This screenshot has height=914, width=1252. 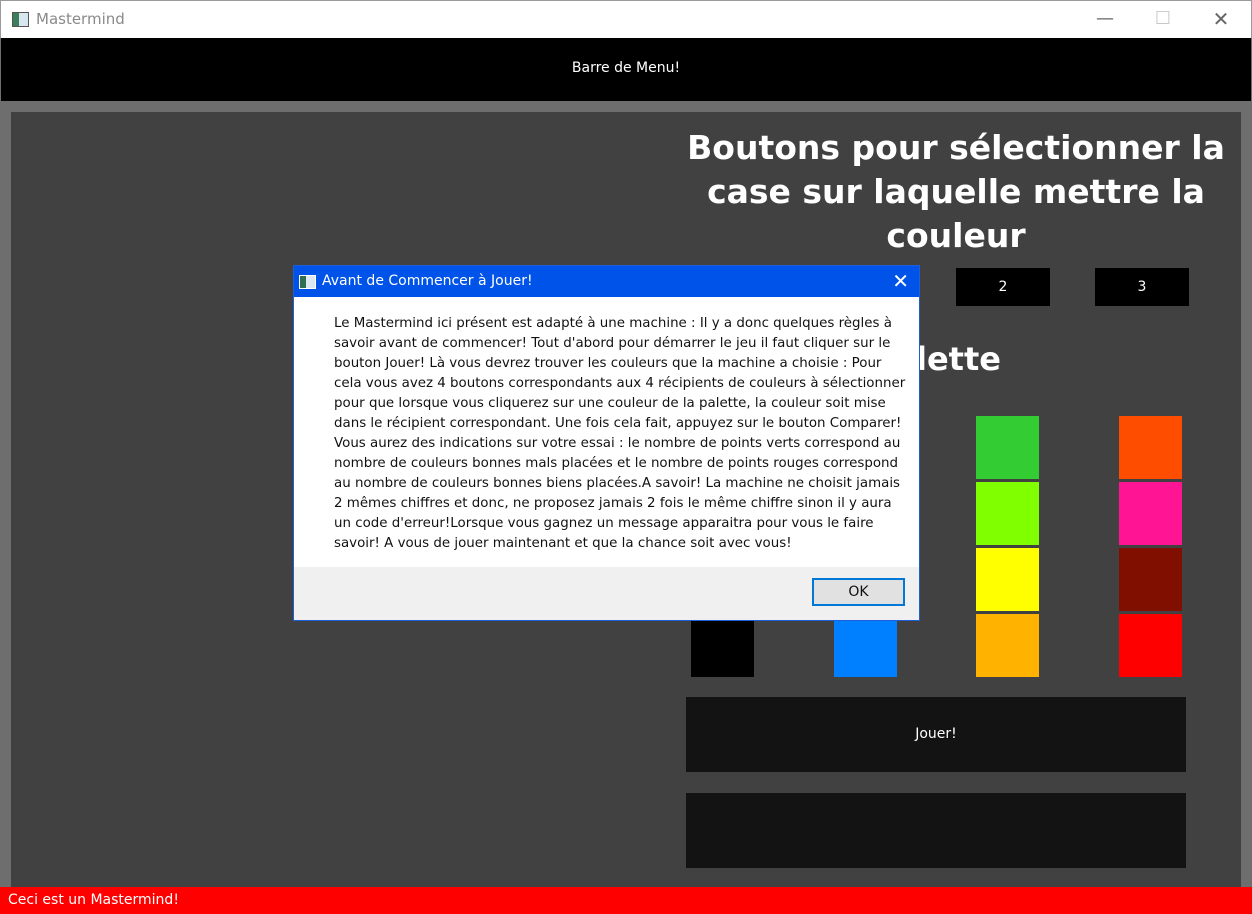 What do you see at coordinates (1003, 287) in the screenshot?
I see `slot-button-2: 2` at bounding box center [1003, 287].